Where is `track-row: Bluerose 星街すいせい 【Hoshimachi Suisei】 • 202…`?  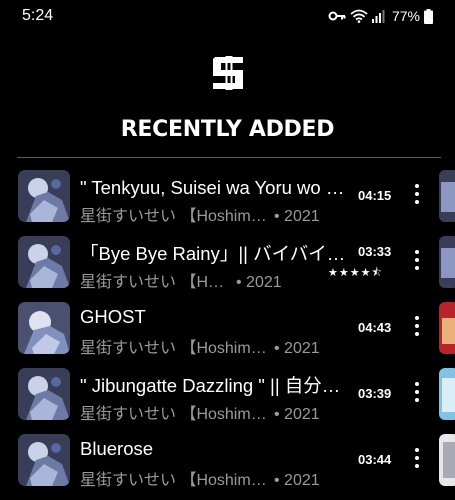 track-row: Bluerose 星街すいせい 【Hoshimachi Suisei】 • 202… is located at coordinates (227, 462).